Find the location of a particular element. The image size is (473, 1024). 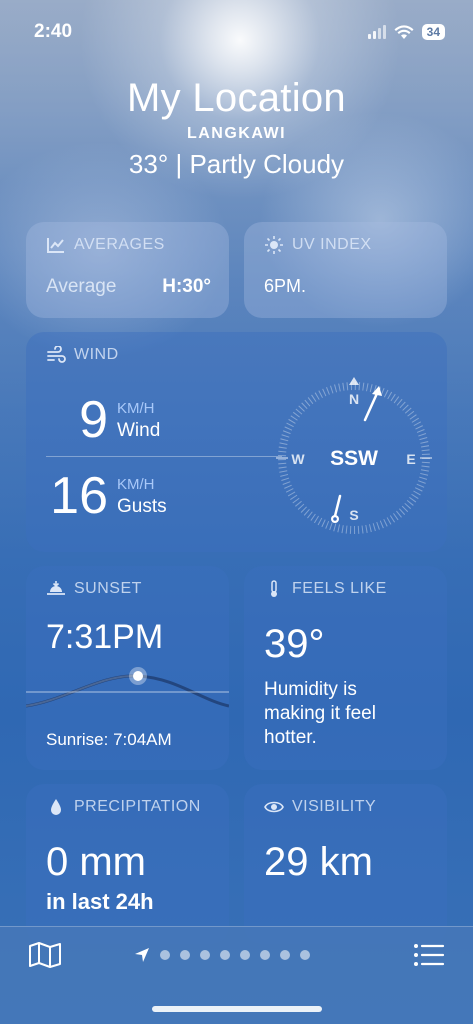

wifi-icon is located at coordinates (404, 31).